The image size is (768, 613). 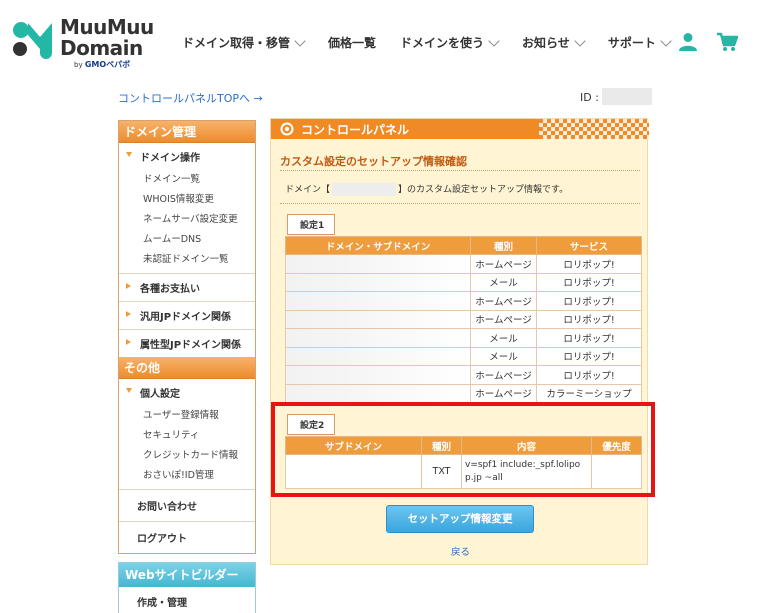 I want to click on sidebar-item-muumuu-dns: ムームーDNS, so click(x=187, y=240).